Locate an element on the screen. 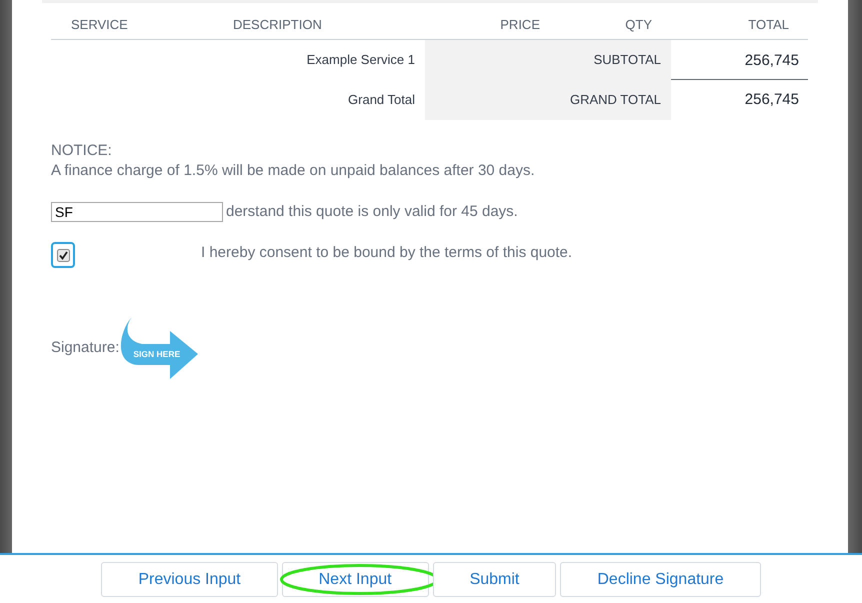 The image size is (862, 603). consent-label: I hereby consent to be bound by the terms of this quote. is located at coordinates (386, 253).